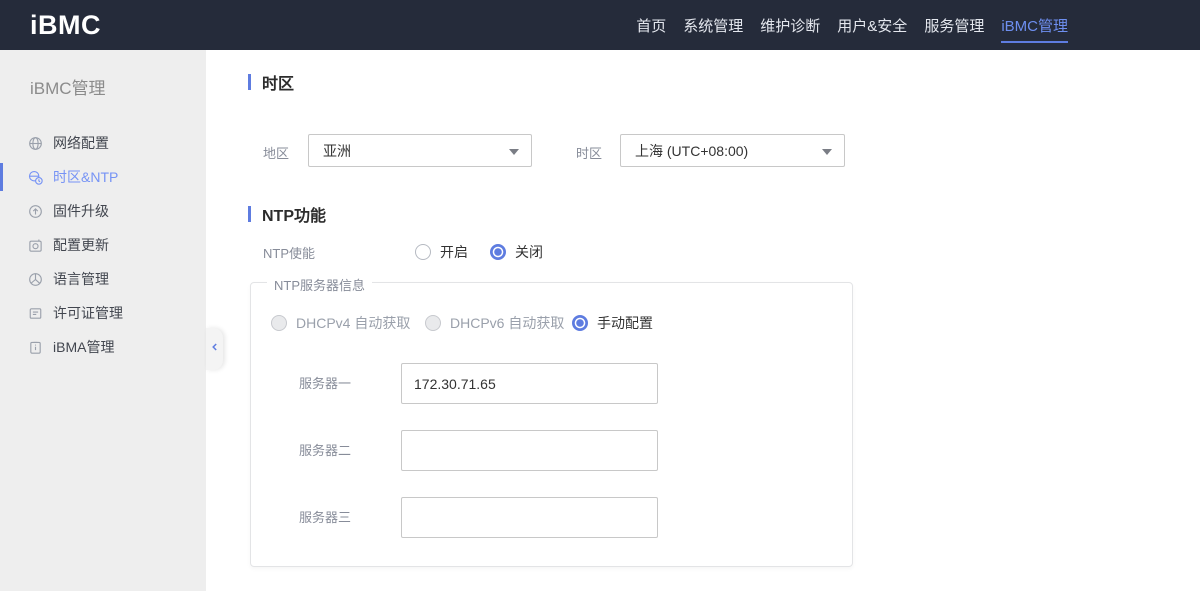 This screenshot has width=1200, height=591. I want to click on sidebar-item-firmware-upgrade: 固件升级, so click(103, 211).